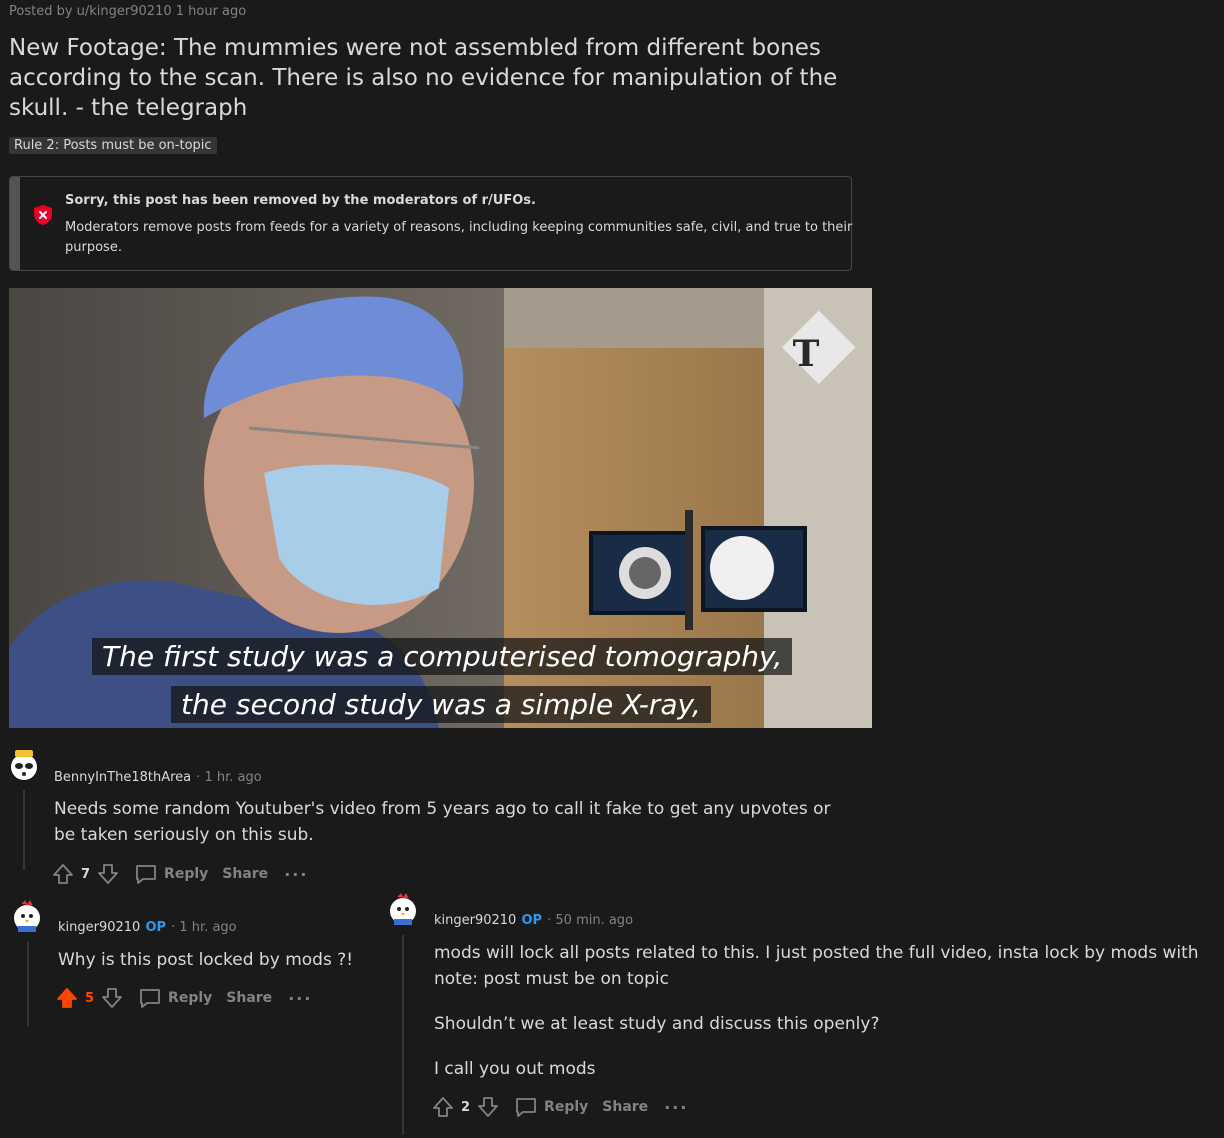  I want to click on vote-count: 7, so click(86, 874).